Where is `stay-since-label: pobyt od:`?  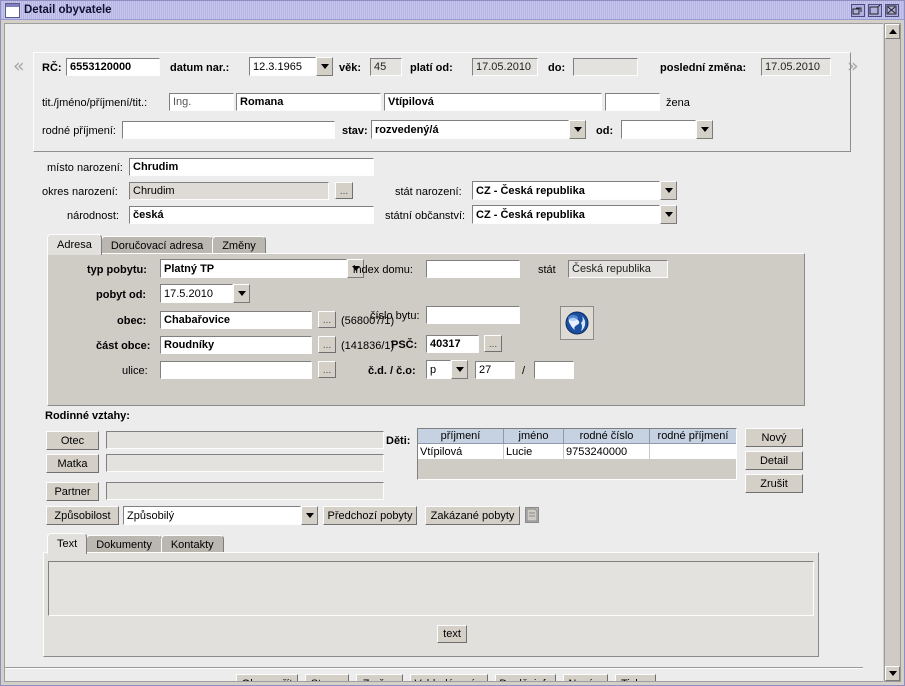
stay-since-label: pobyt od: is located at coordinates (121, 295).